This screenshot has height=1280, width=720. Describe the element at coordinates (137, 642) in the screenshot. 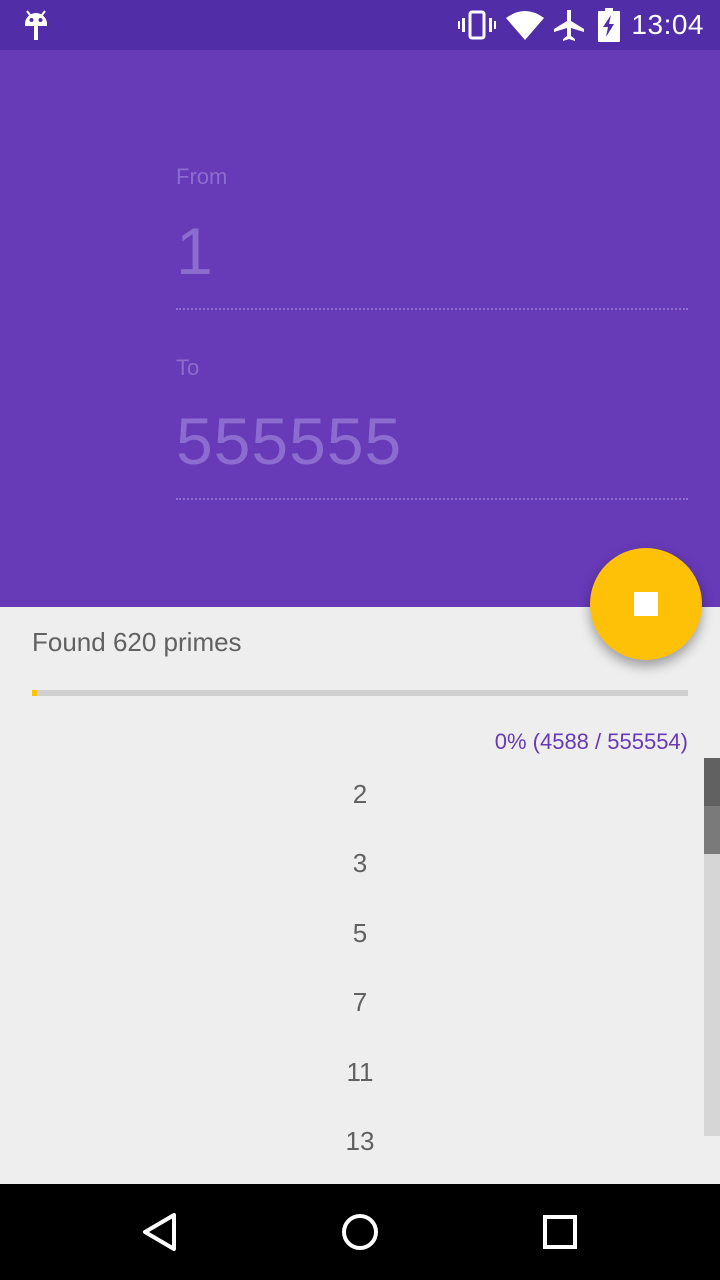

I see `found-count-text: Found 620 primes` at that location.